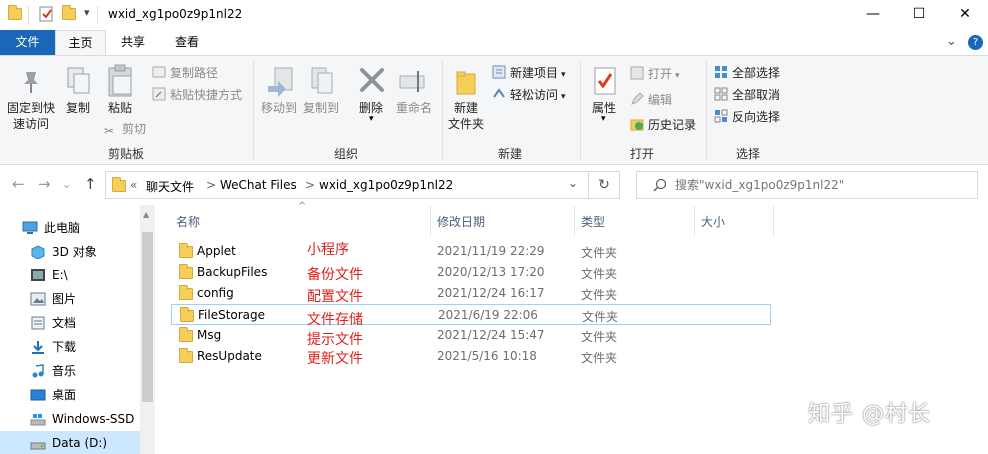 This screenshot has width=988, height=454. I want to click on nav-item-music: 音乐, so click(53, 371).